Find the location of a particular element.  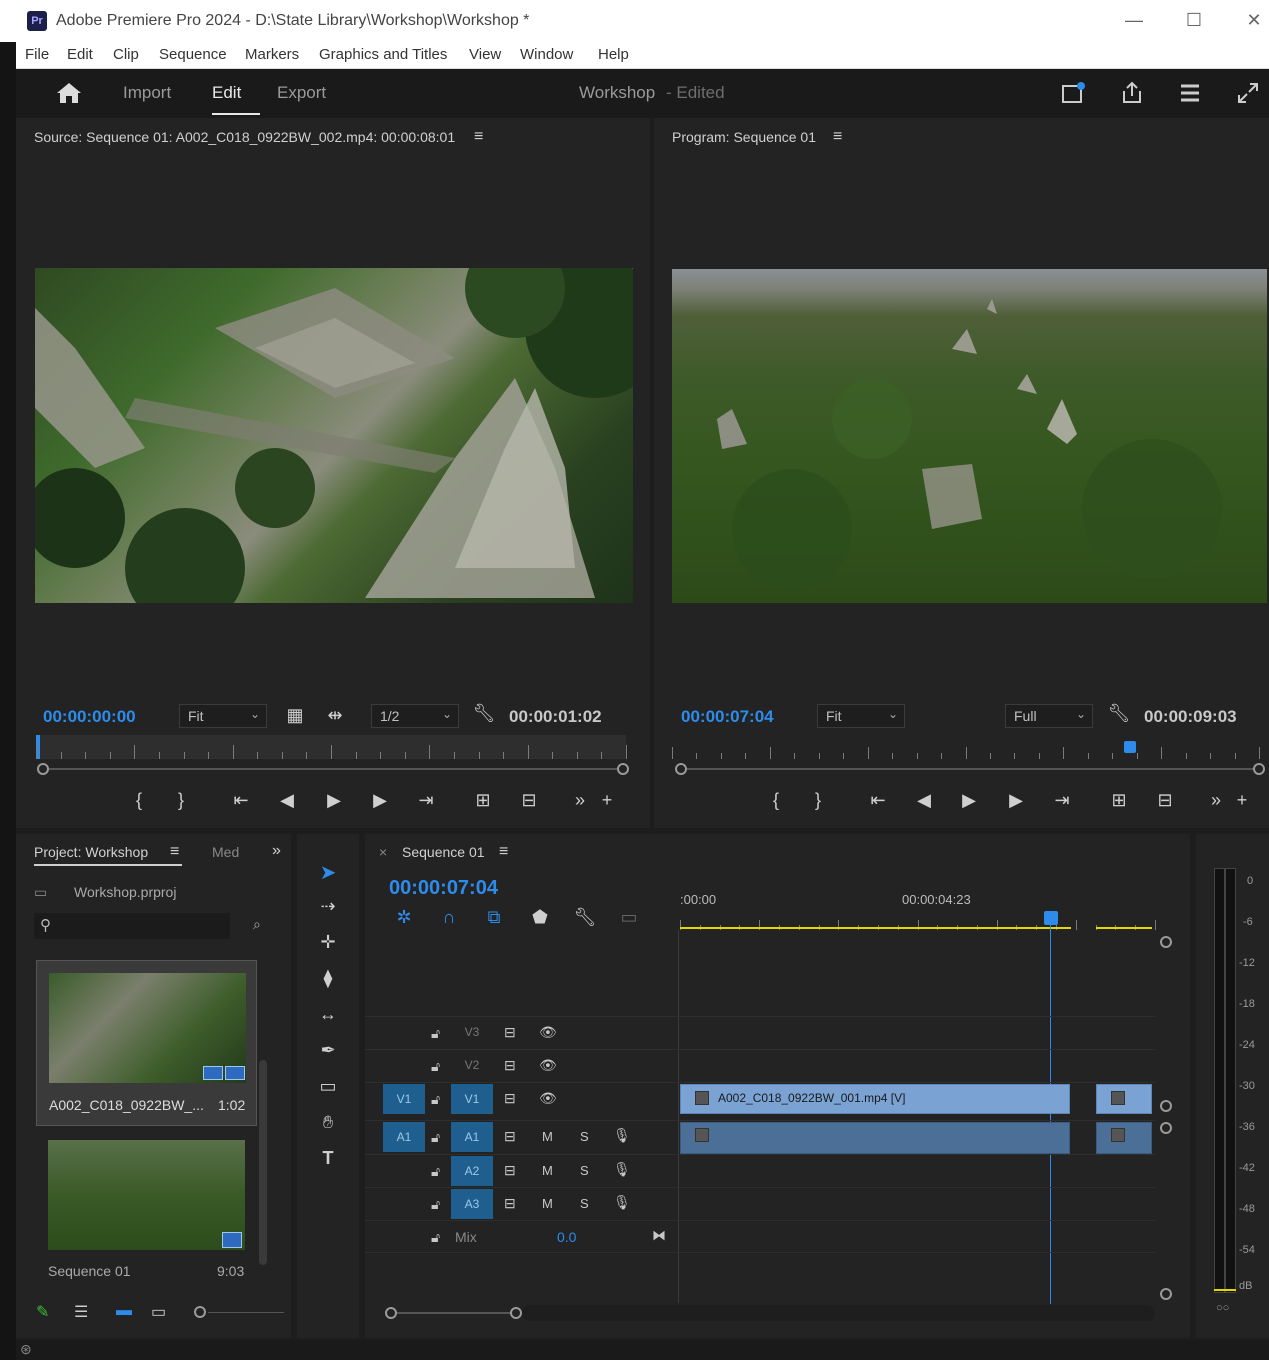

clip-v1: A002_C018_0922BW_001.mp4 [V] is located at coordinates (875, 1099).